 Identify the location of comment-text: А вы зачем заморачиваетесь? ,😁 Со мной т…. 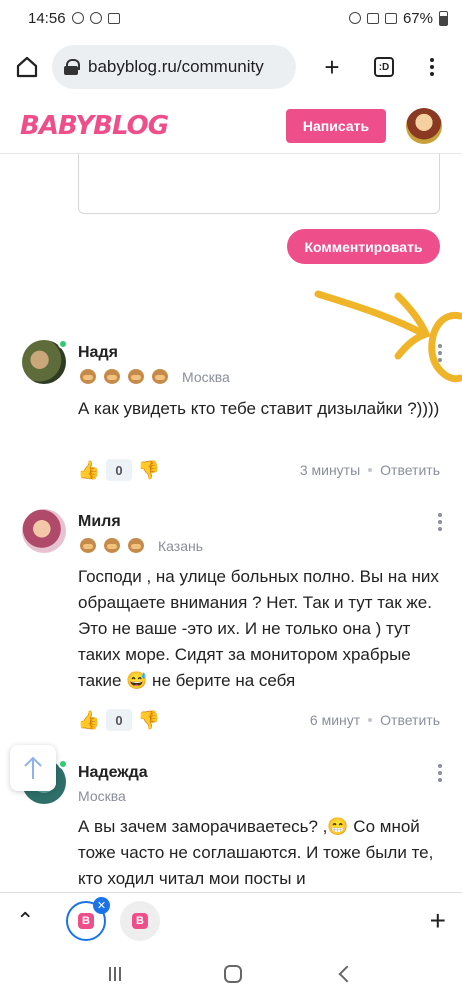
(256, 852).